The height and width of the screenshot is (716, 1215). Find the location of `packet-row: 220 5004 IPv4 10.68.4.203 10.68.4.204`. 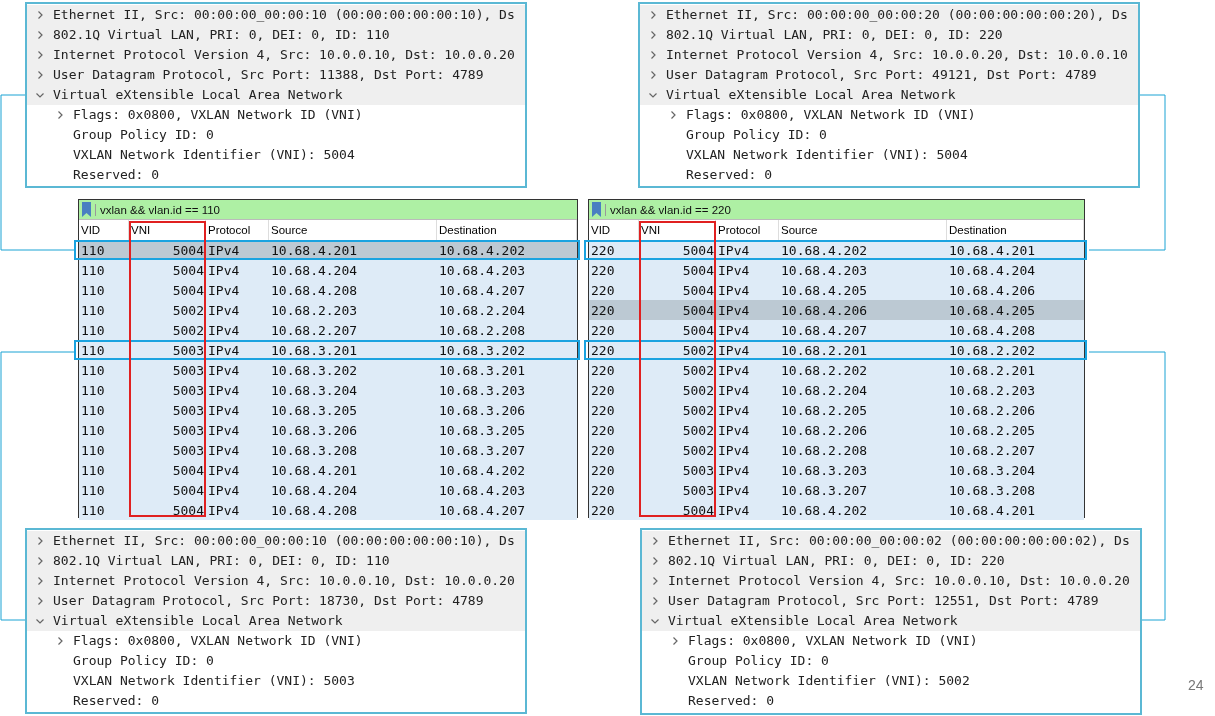

packet-row: 220 5004 IPv4 10.68.4.203 10.68.4.204 is located at coordinates (836, 270).